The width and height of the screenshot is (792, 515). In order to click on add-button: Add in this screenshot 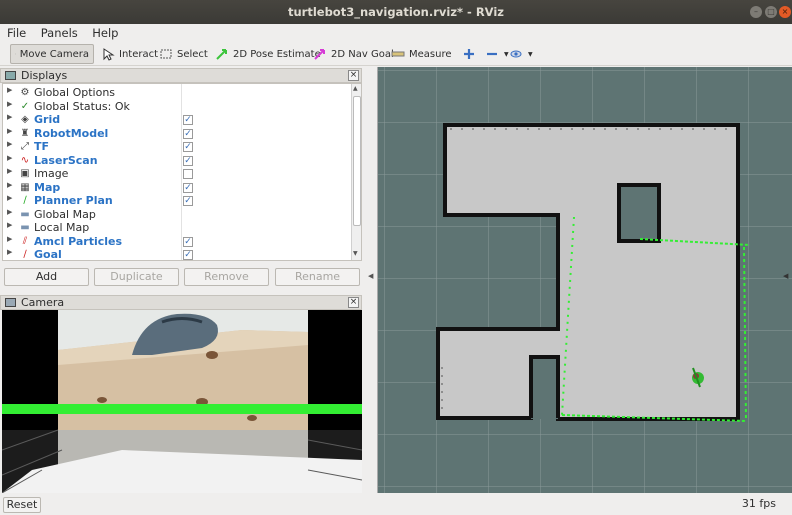, I will do `click(46, 277)`.